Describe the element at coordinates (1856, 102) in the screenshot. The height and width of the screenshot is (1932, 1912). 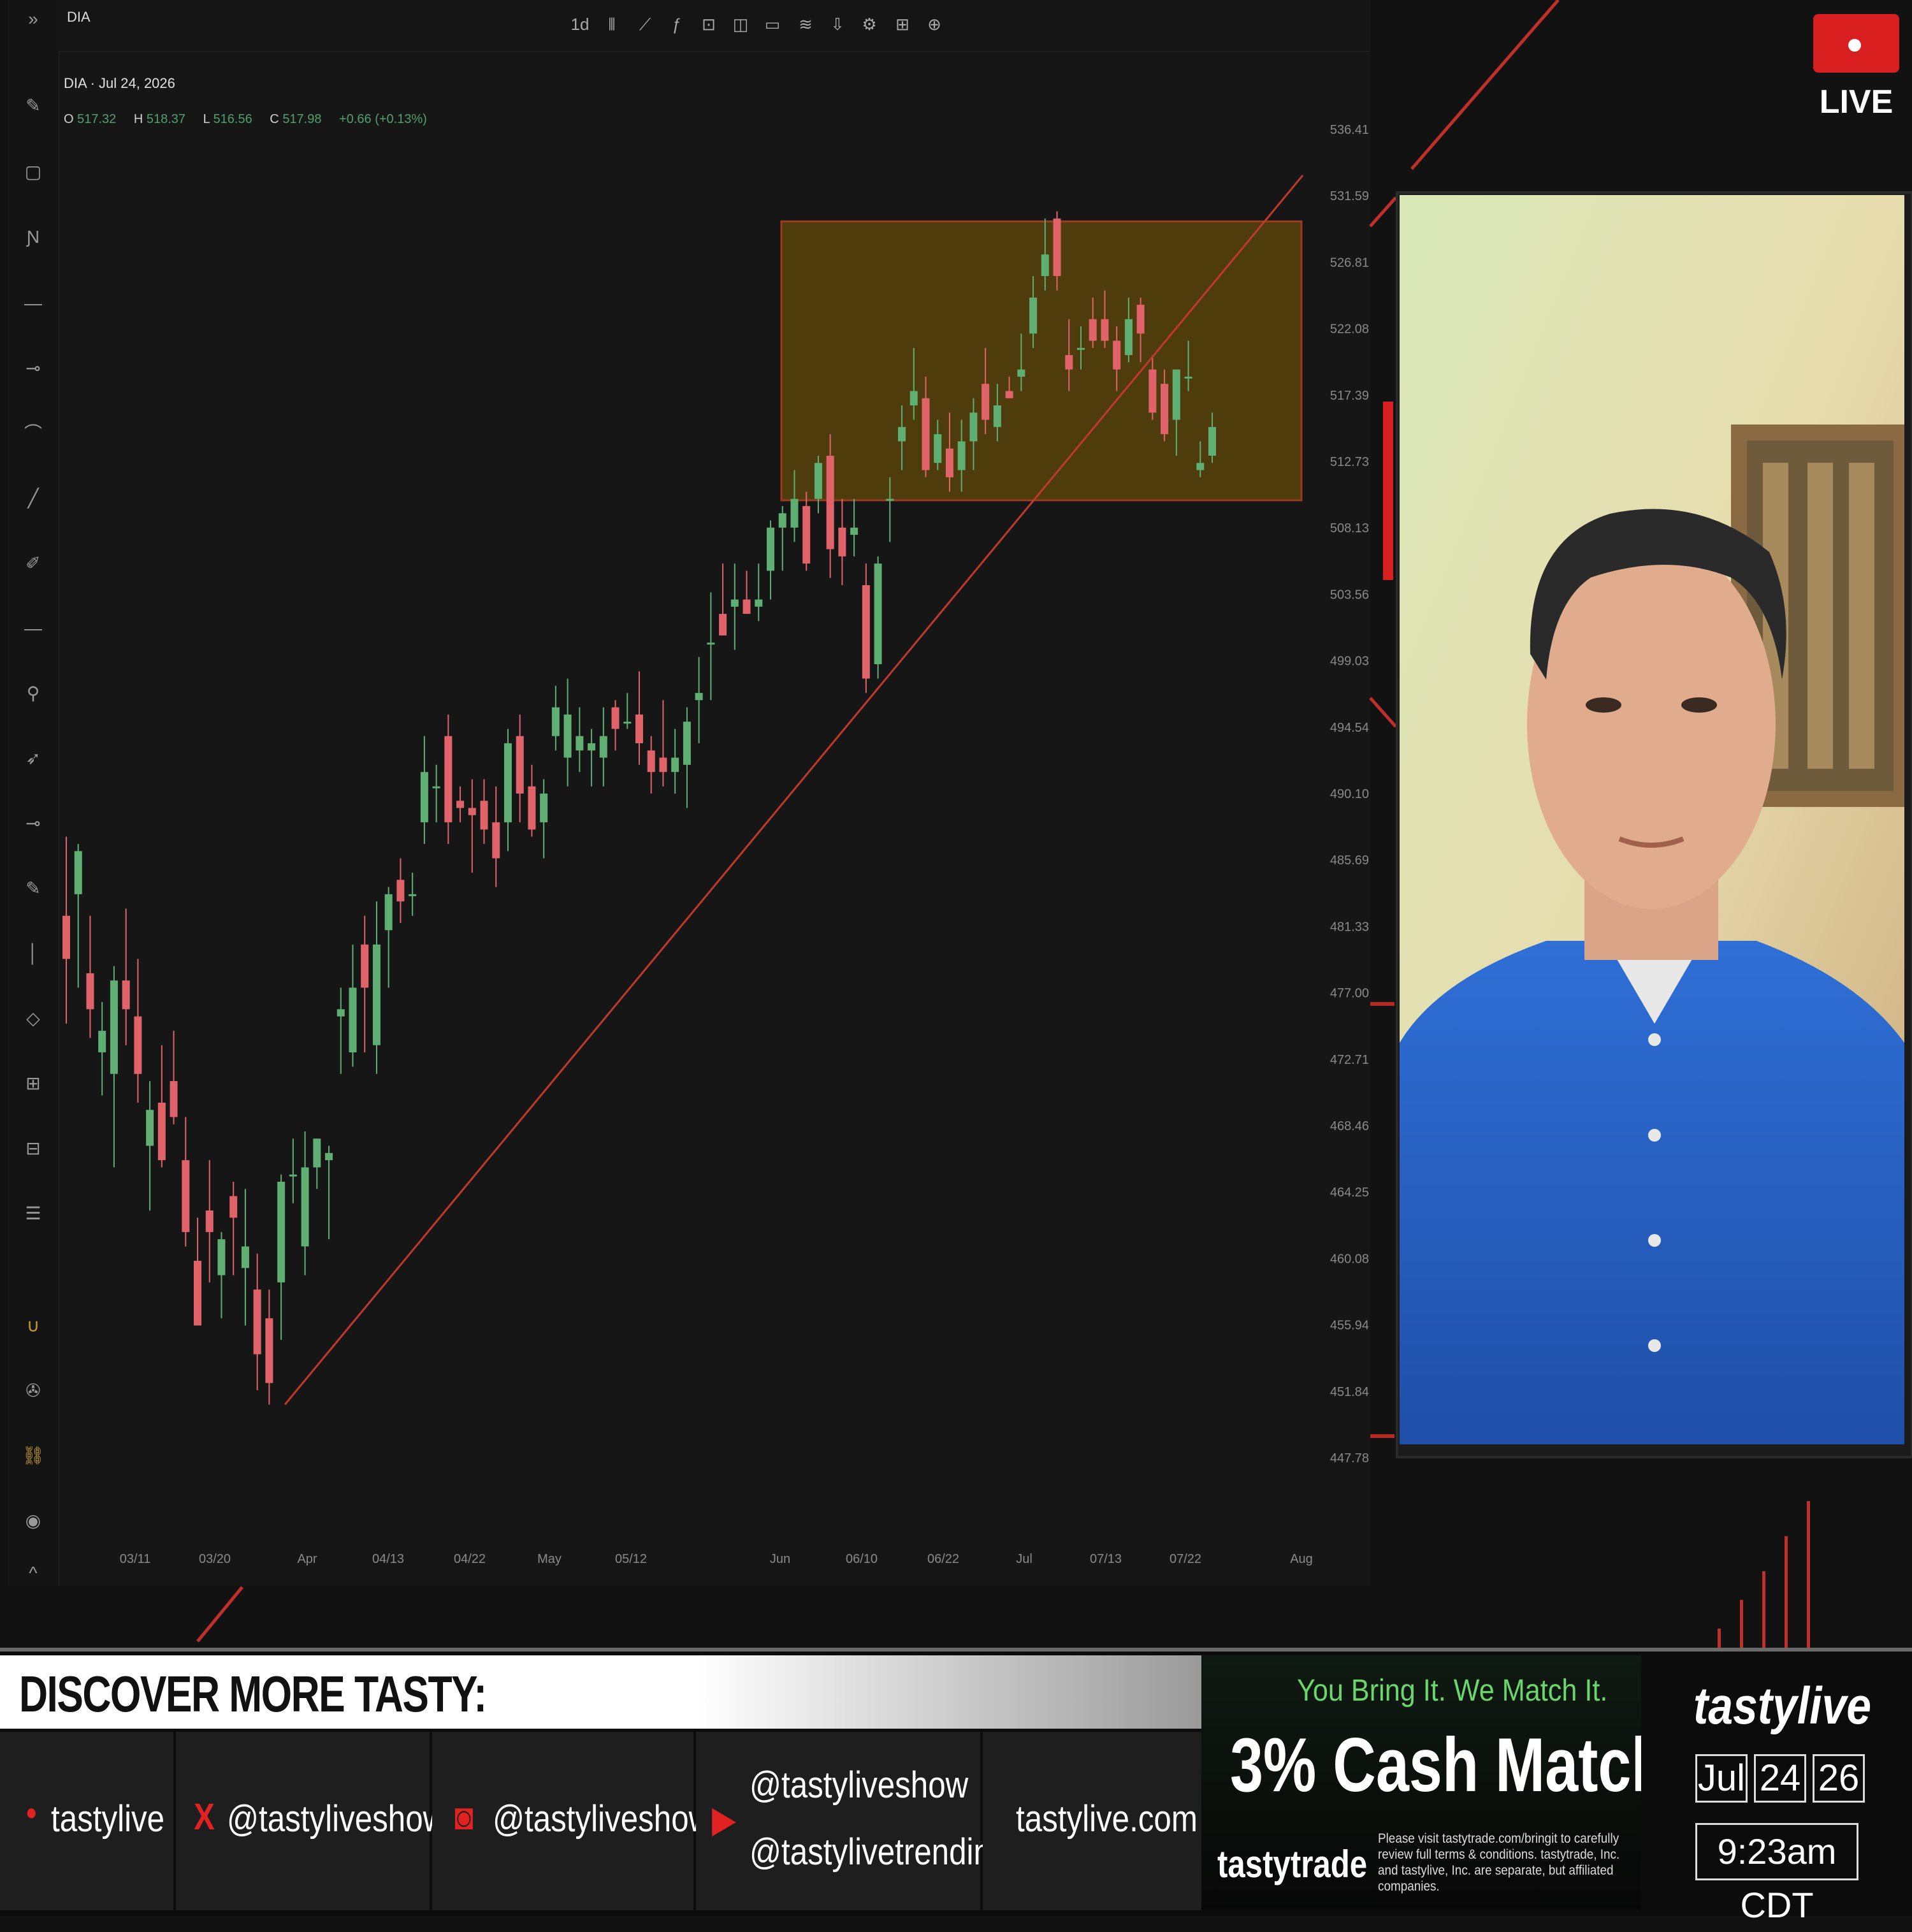
I see `live-label: LIVE` at that location.